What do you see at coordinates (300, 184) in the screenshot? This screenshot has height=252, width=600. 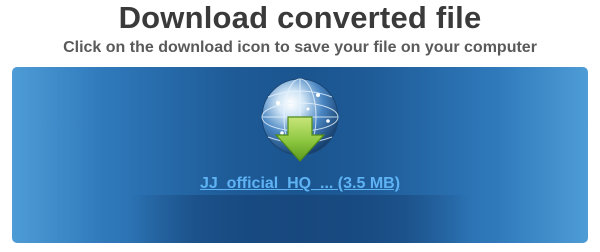 I see `download-file-link: JJ_official_HQ_... (3.5 MB)` at bounding box center [300, 184].